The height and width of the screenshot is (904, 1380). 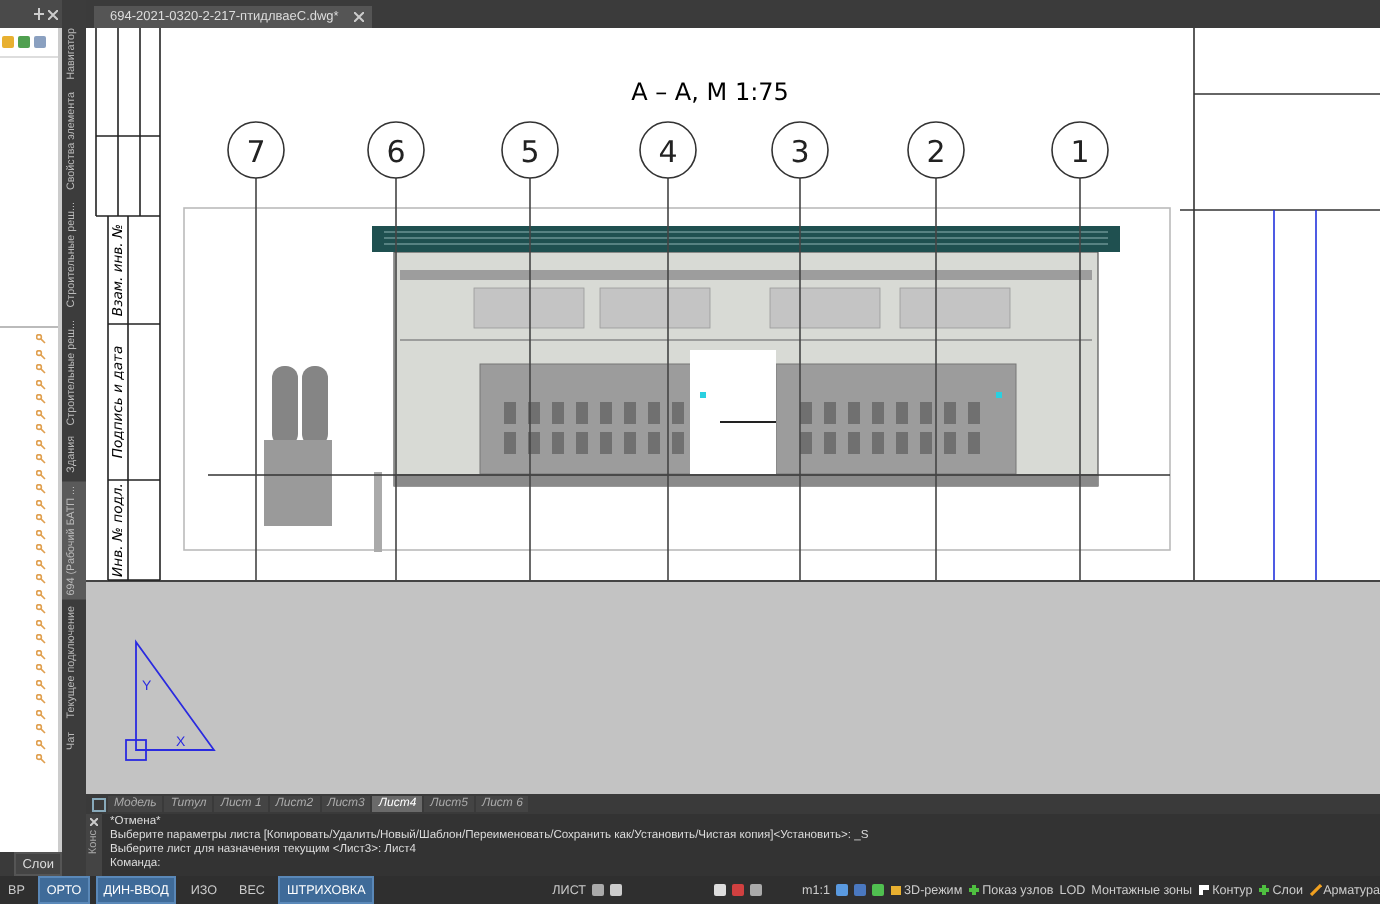 What do you see at coordinates (1315, 890) in the screenshot?
I see `pencil-icon` at bounding box center [1315, 890].